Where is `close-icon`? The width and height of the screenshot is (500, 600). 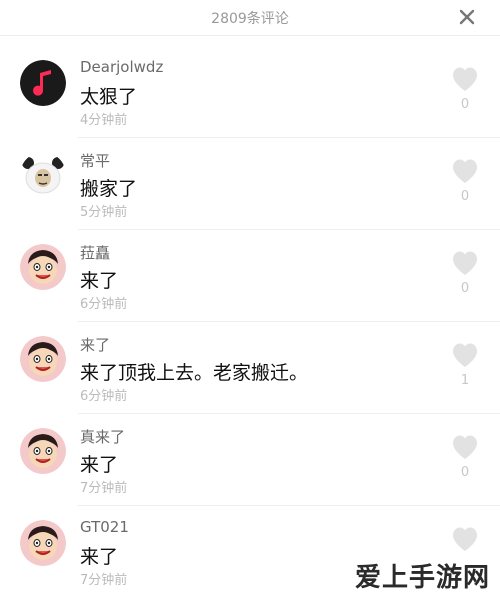
close-icon is located at coordinates (467, 17).